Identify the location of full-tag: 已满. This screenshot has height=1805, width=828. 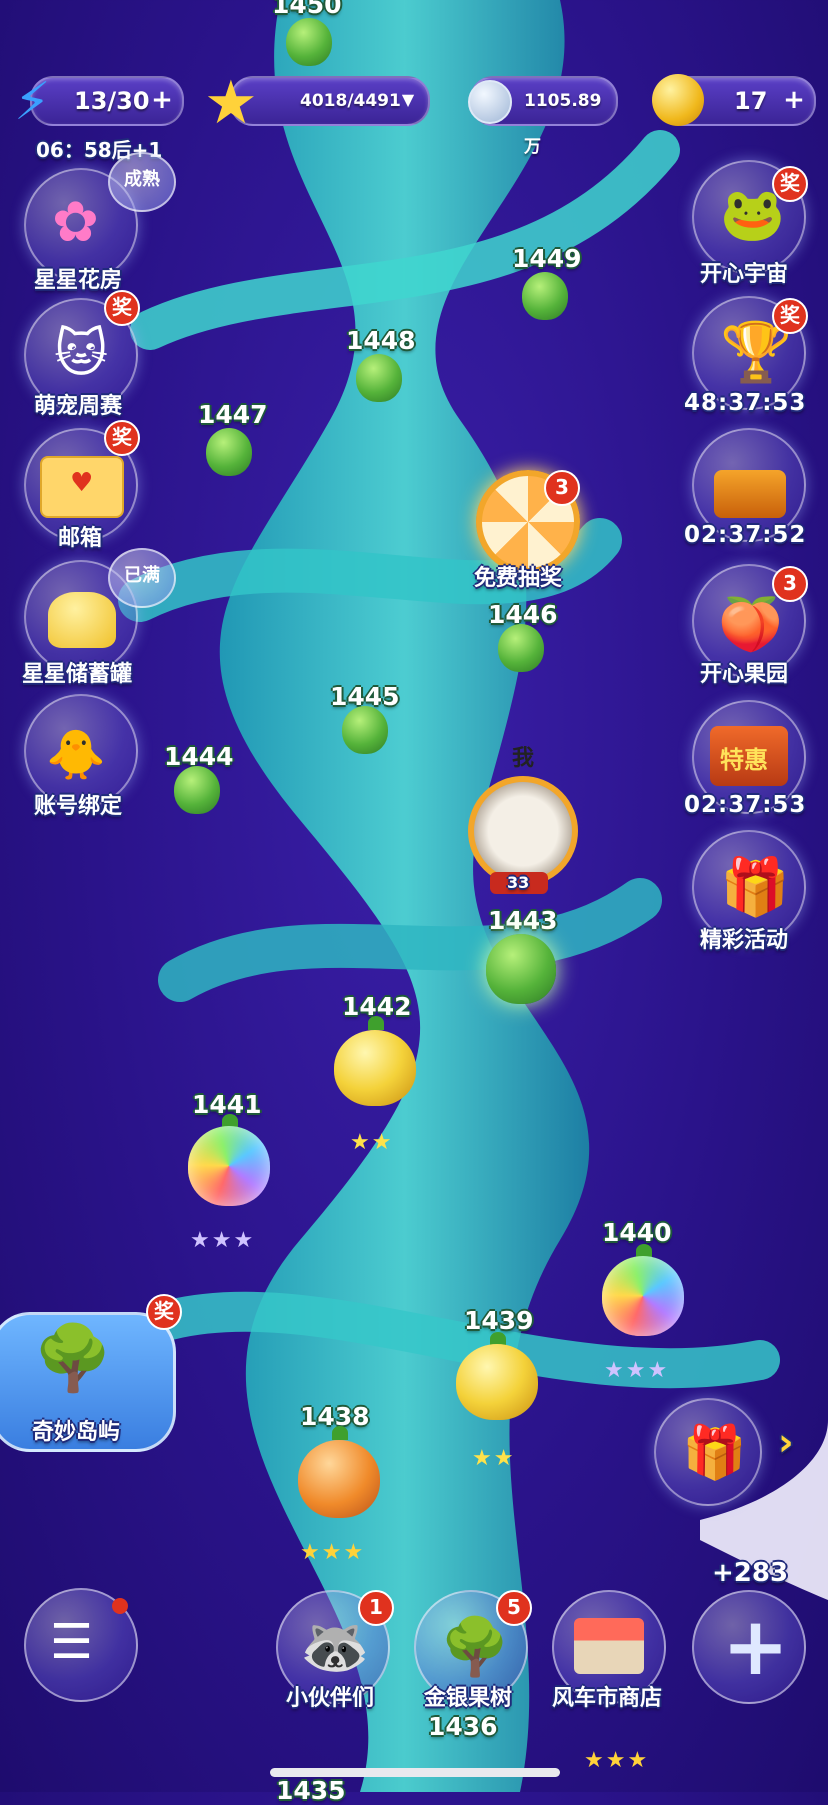
(142, 578).